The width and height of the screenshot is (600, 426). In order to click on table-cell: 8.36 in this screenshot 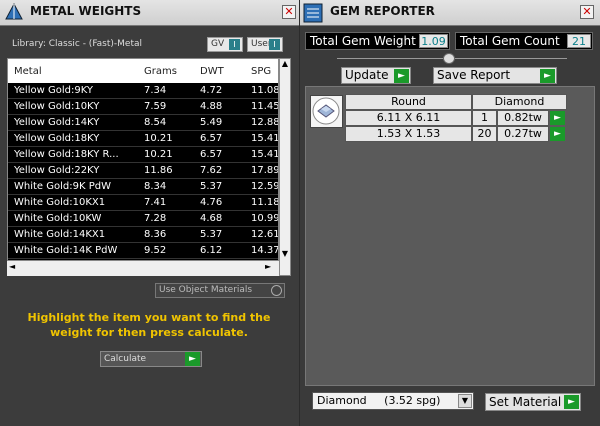, I will do `click(155, 234)`.